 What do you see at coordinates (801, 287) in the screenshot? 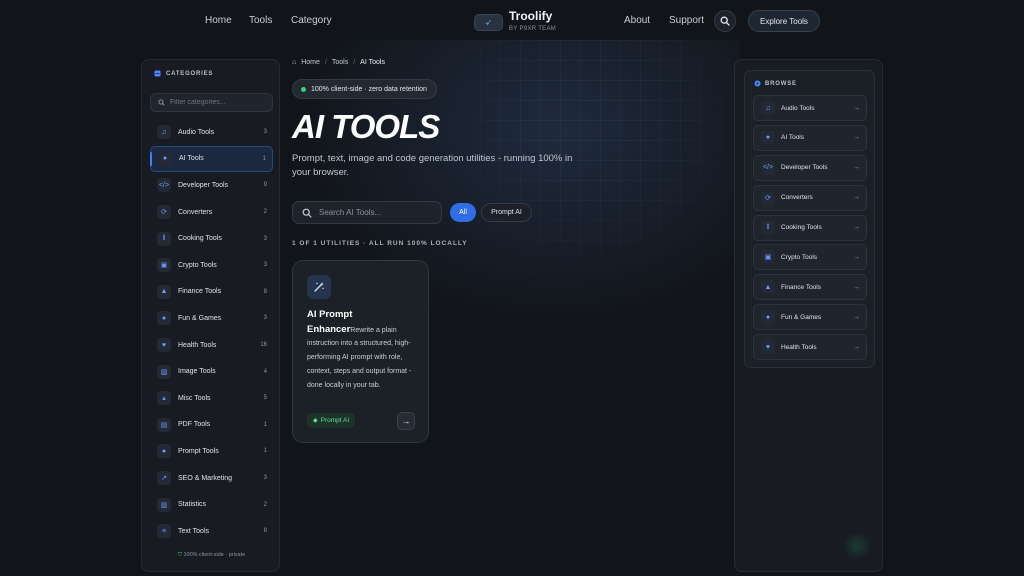
I see `browse-item-label: Finance Tools` at bounding box center [801, 287].